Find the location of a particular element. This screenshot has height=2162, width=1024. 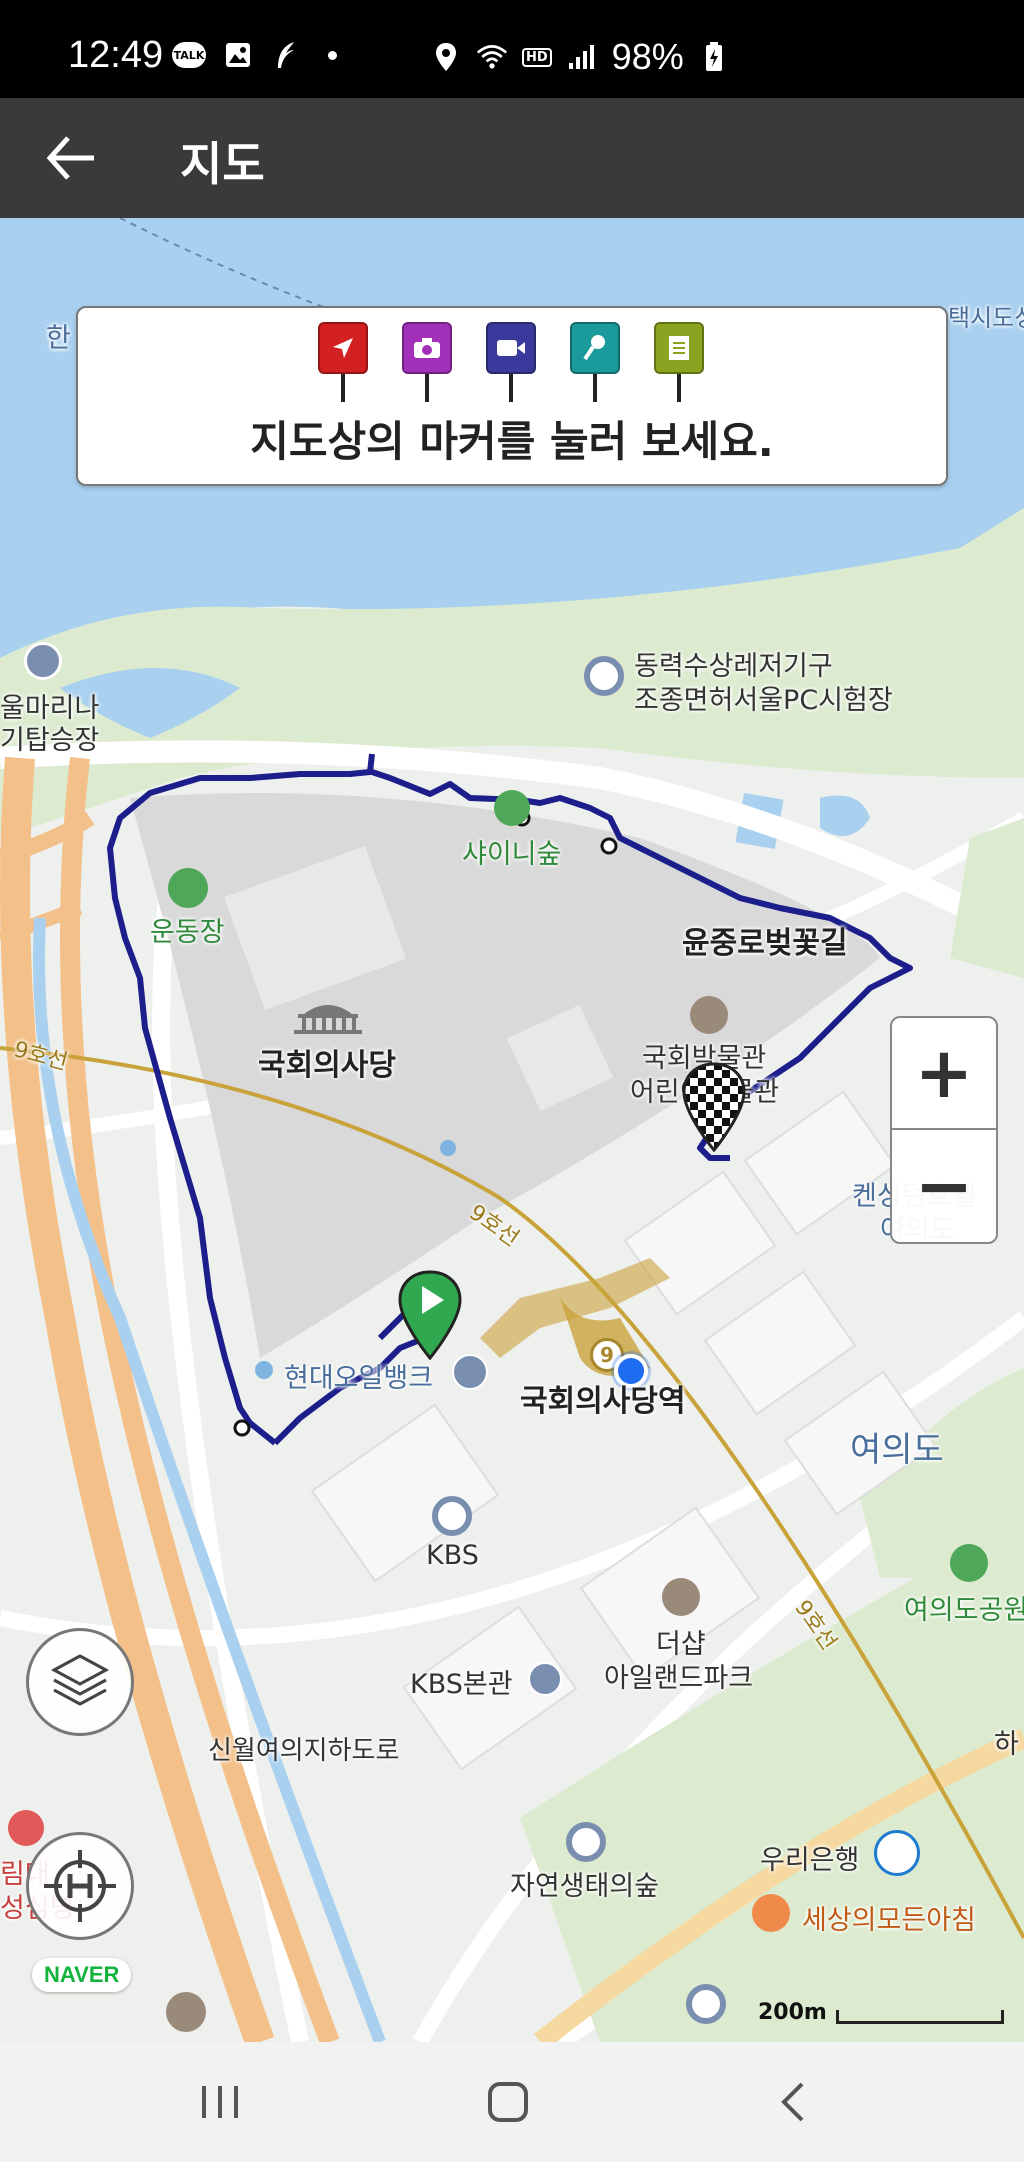

map-label-marina-2: 기탑승장 is located at coordinates (50, 740).